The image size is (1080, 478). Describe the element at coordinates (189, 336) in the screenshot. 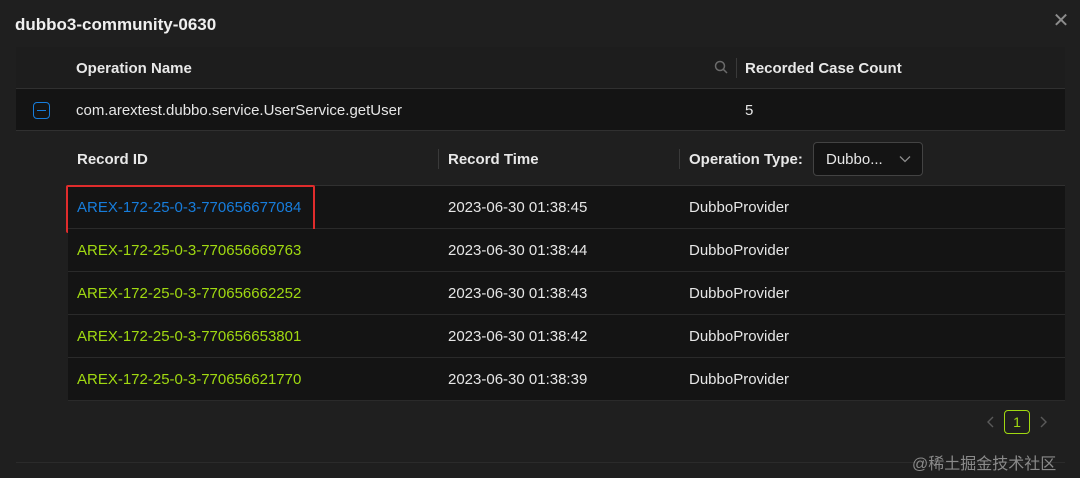

I see `record-id-link: AREX-172-25-0-3-770656653801` at that location.